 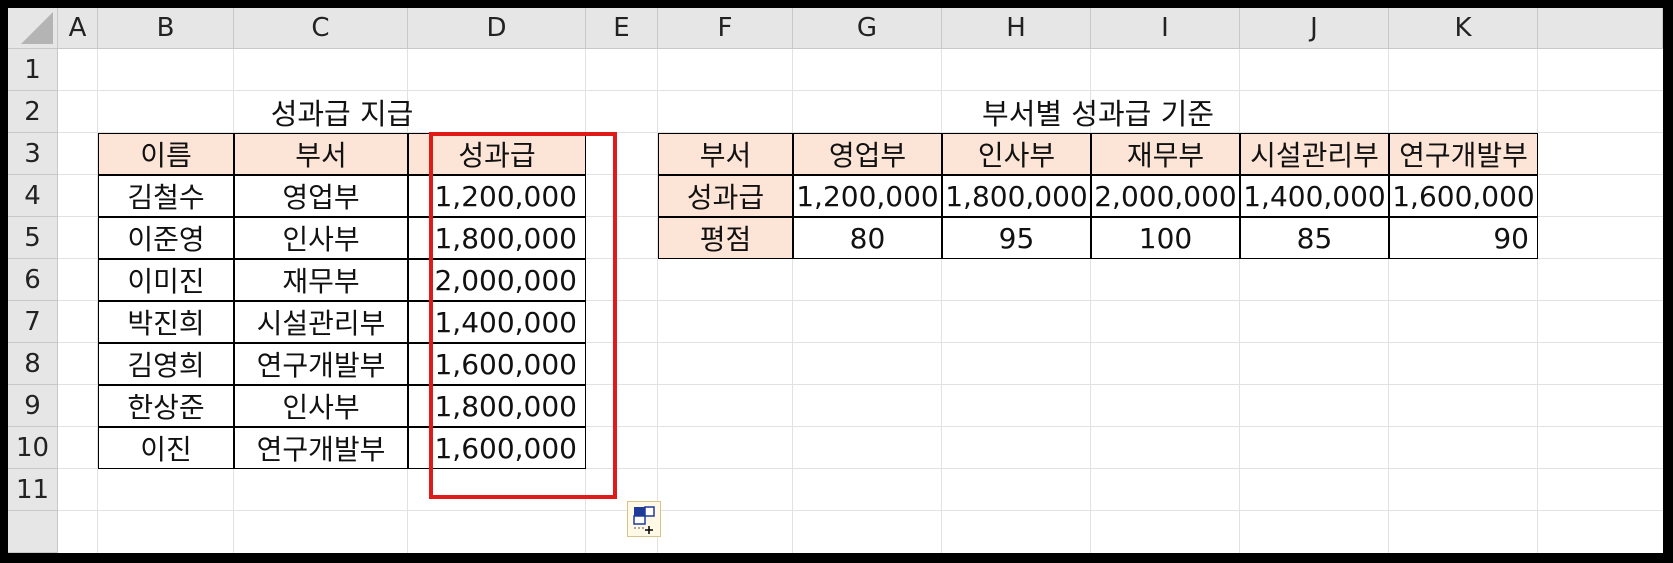 What do you see at coordinates (166, 196) in the screenshot?
I see `table-cell-name: 김철수` at bounding box center [166, 196].